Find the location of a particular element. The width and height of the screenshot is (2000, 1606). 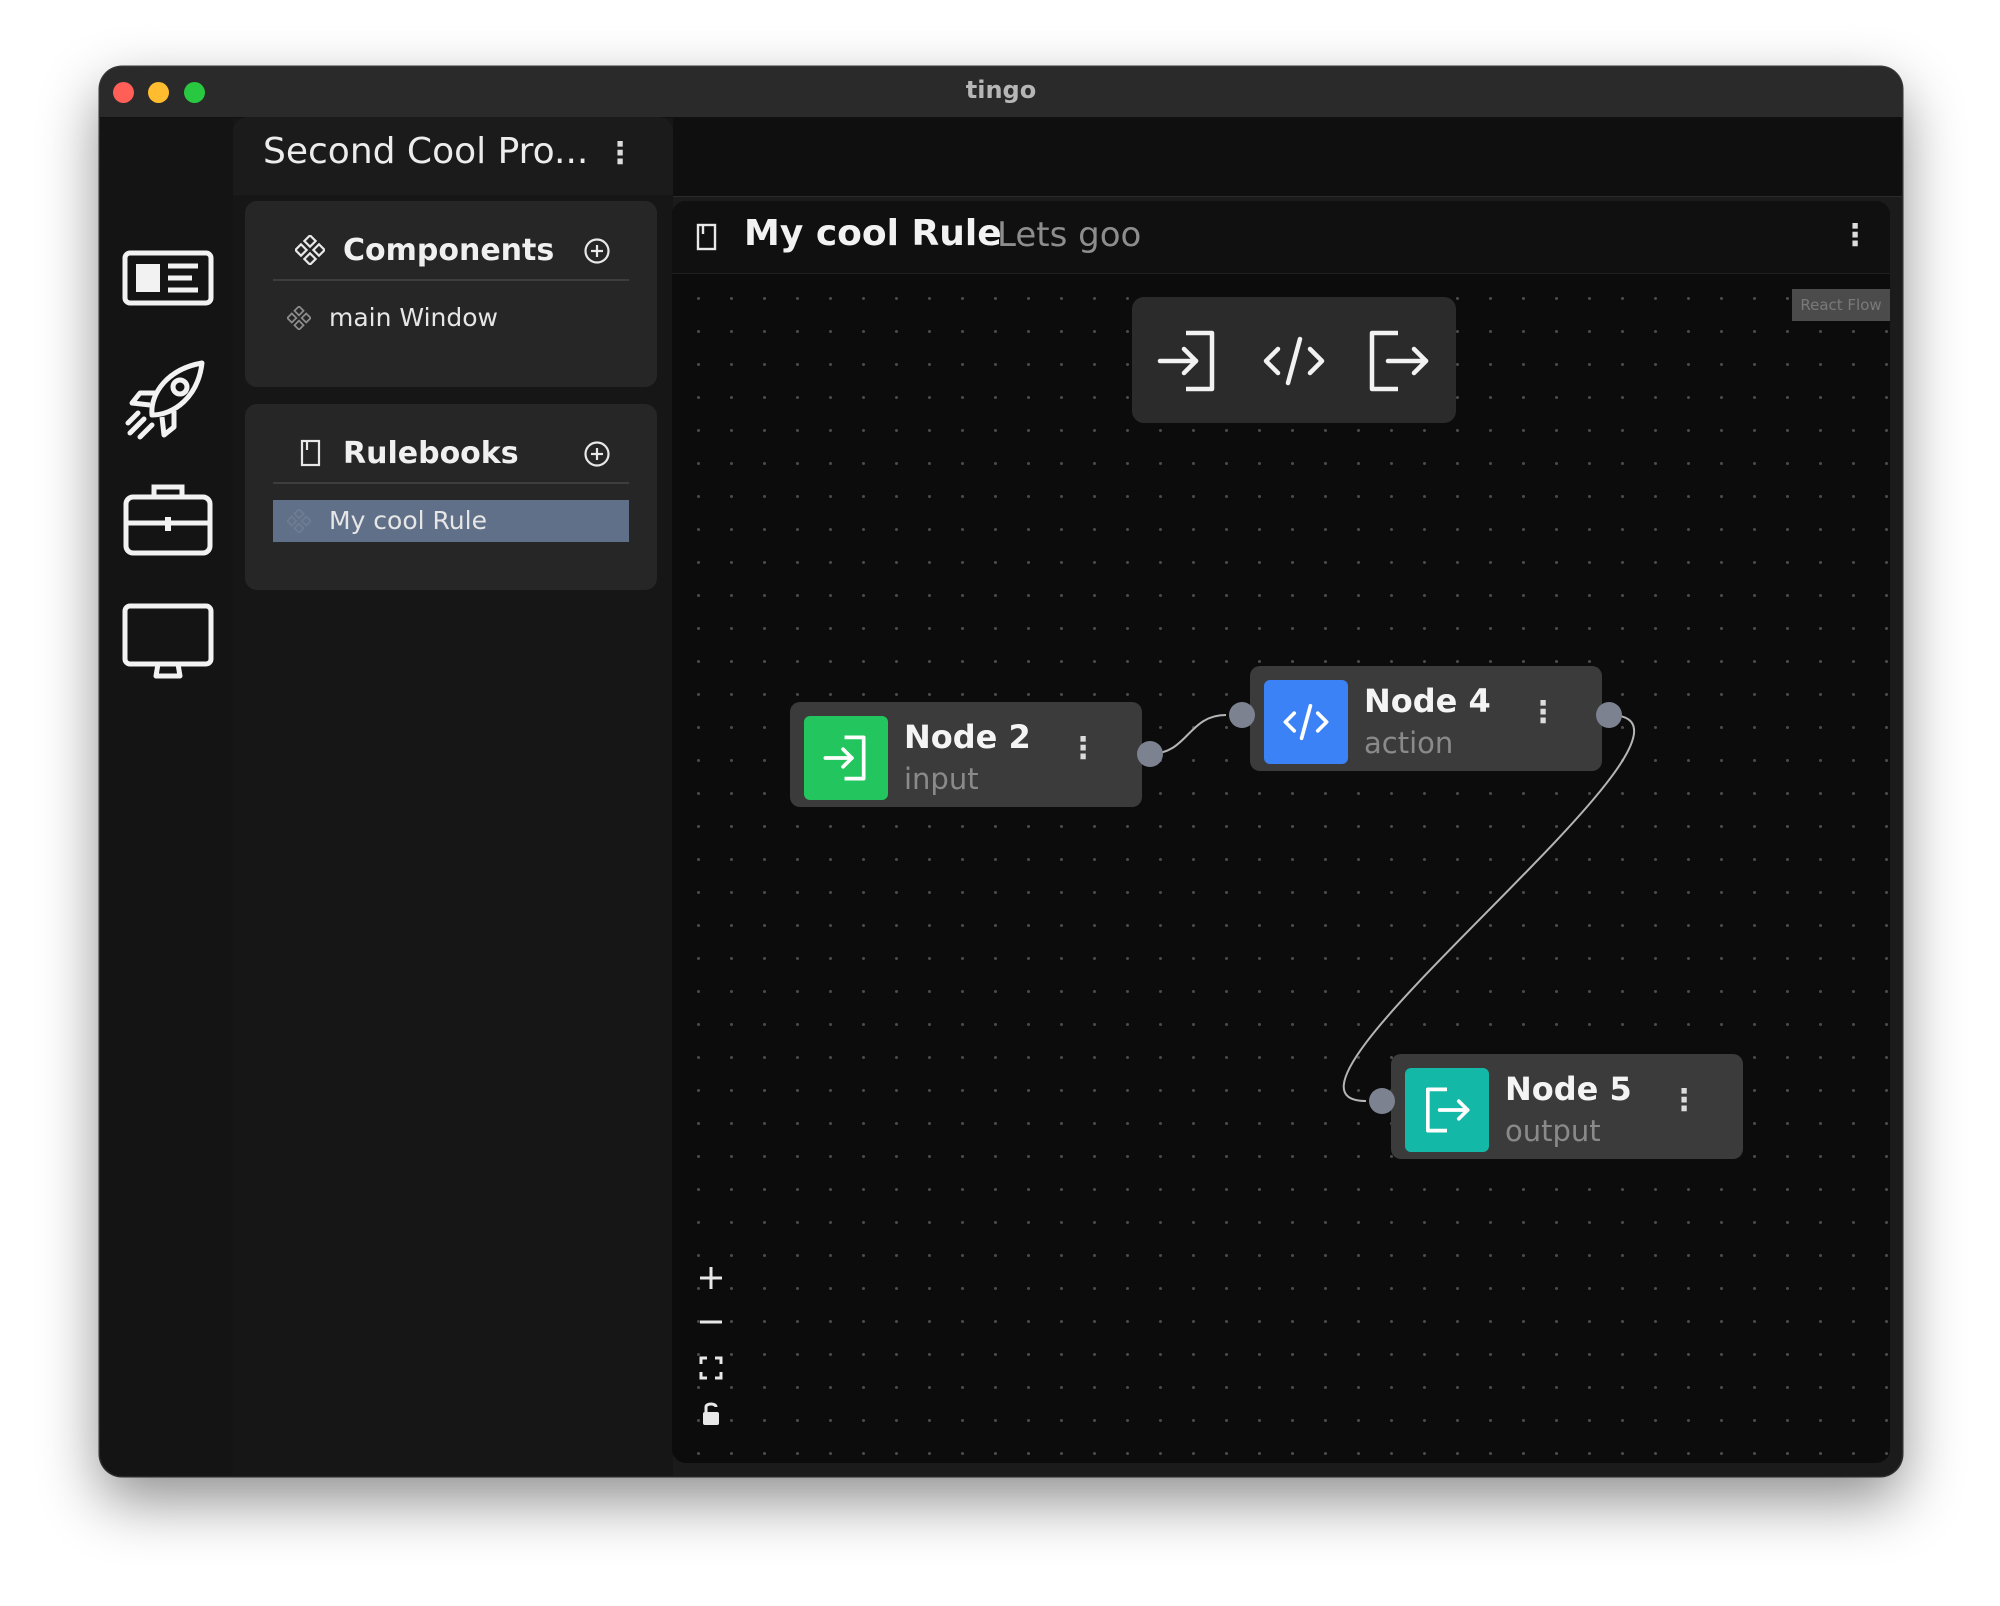

node4-target-handle is located at coordinates (1242, 715).